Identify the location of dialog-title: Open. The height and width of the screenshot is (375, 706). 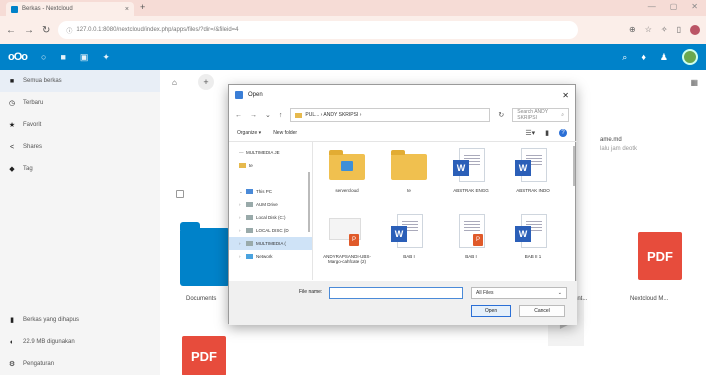
(255, 95).